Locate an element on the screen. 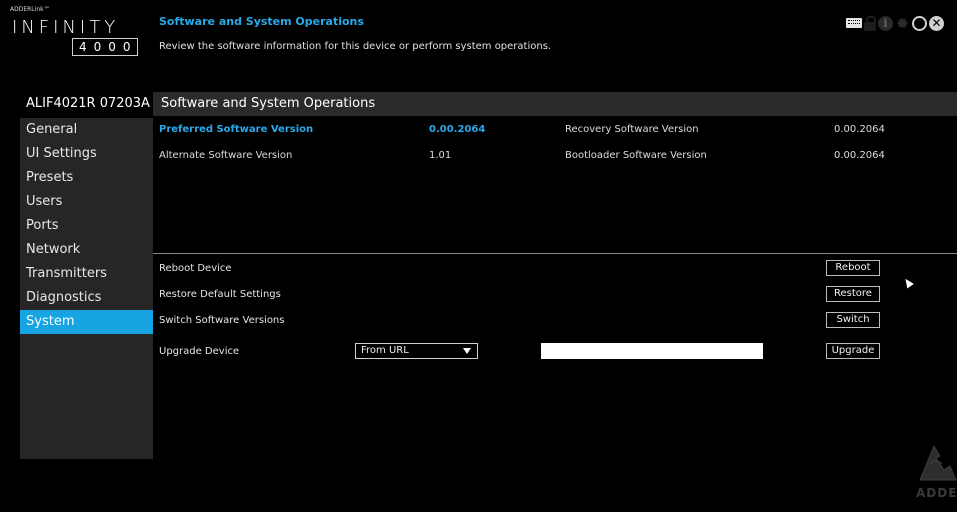  upgrade-url-input is located at coordinates (652, 351).